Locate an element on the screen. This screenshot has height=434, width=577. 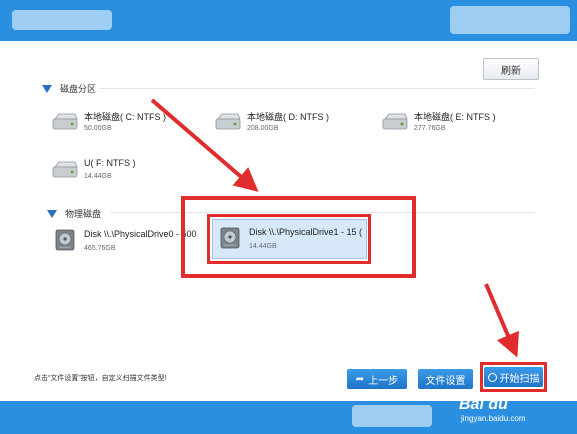
watermark-site: jingyan.baidu.com is located at coordinates (493, 418).